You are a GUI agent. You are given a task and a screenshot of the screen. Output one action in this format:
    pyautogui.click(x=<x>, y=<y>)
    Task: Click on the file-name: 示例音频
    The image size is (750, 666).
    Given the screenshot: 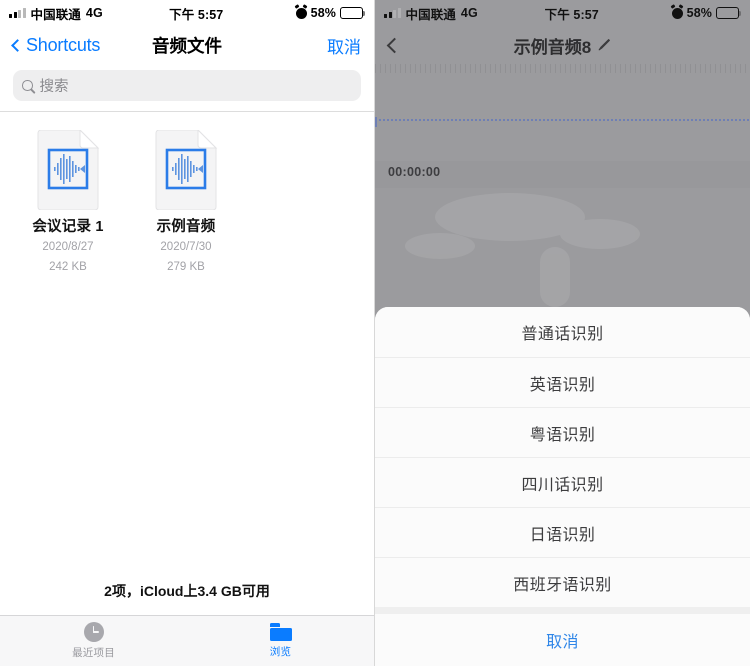 What is the action you would take?
    pyautogui.click(x=186, y=227)
    